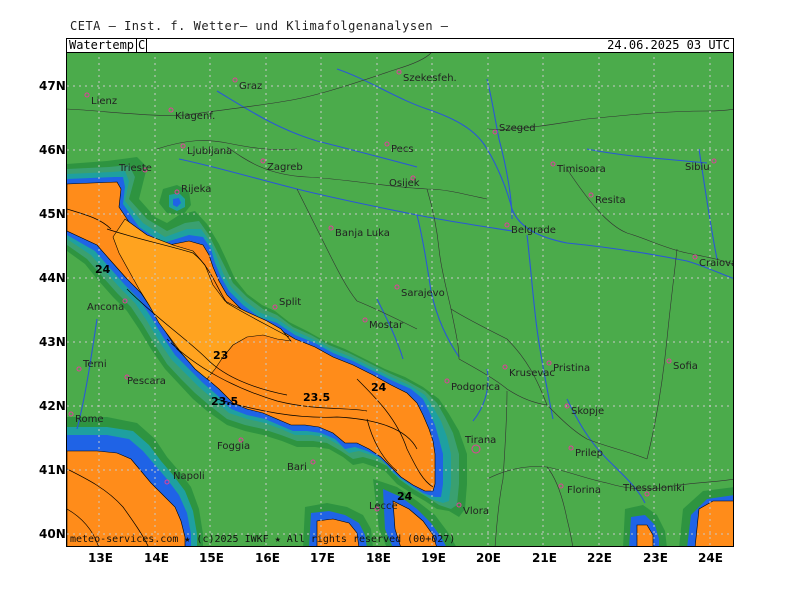 The height and width of the screenshot is (600, 800). Describe the element at coordinates (581, 169) in the screenshot. I see `svg-text: Timisoara` at that location.